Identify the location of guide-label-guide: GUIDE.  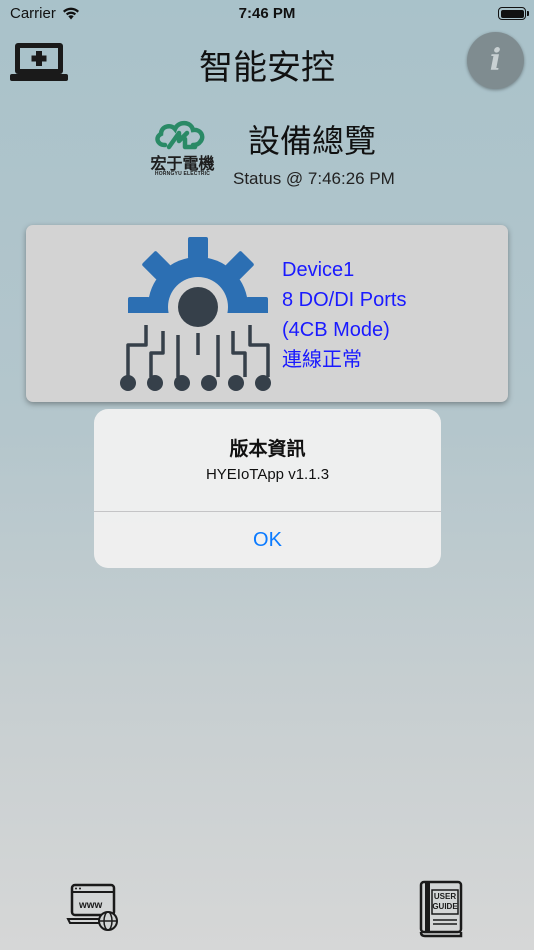
(445, 906).